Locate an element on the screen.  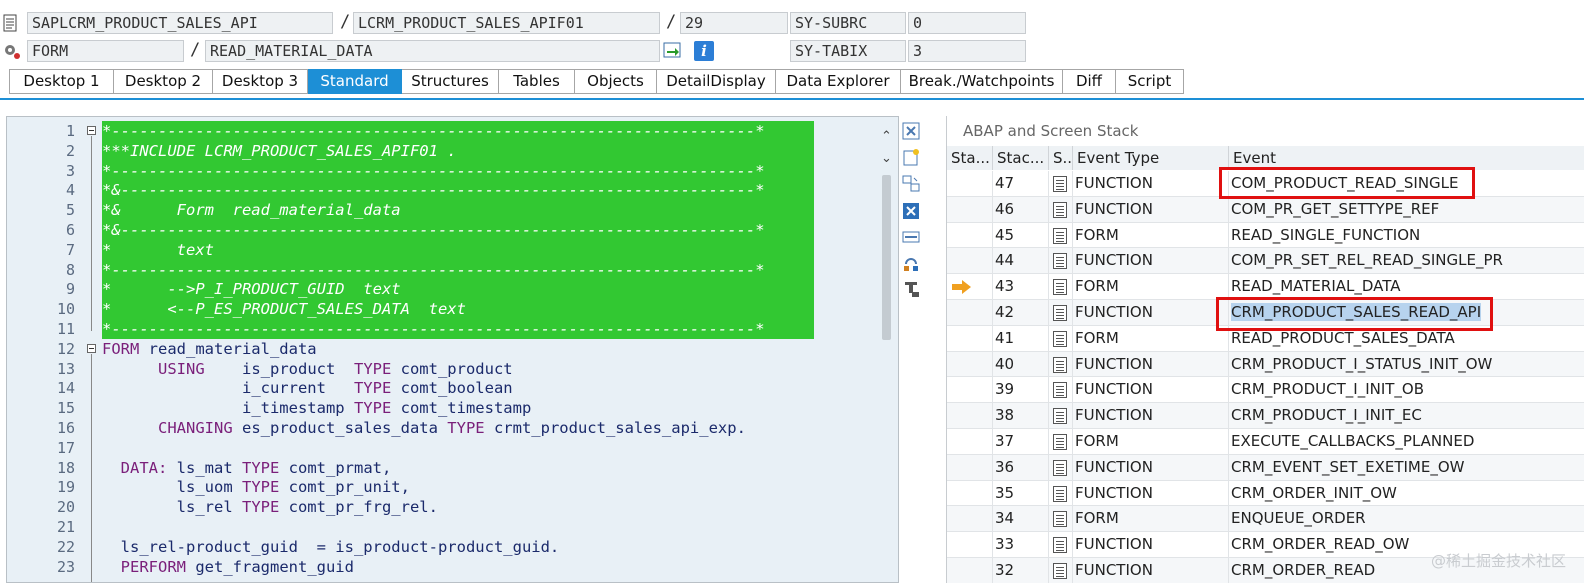
code-line: 9 * -->P_I_PRODUCT_GUID text is located at coordinates (442, 289).